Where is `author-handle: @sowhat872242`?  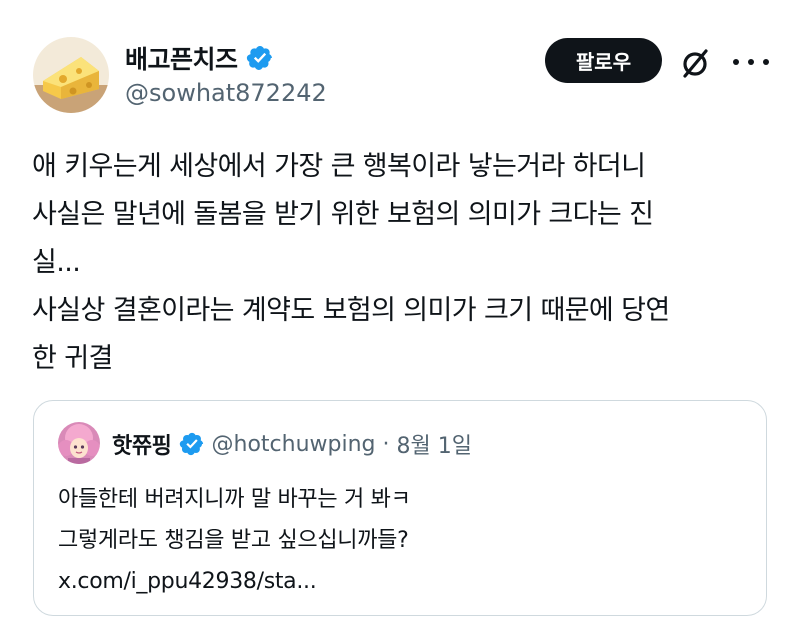 author-handle: @sowhat872242 is located at coordinates (226, 93).